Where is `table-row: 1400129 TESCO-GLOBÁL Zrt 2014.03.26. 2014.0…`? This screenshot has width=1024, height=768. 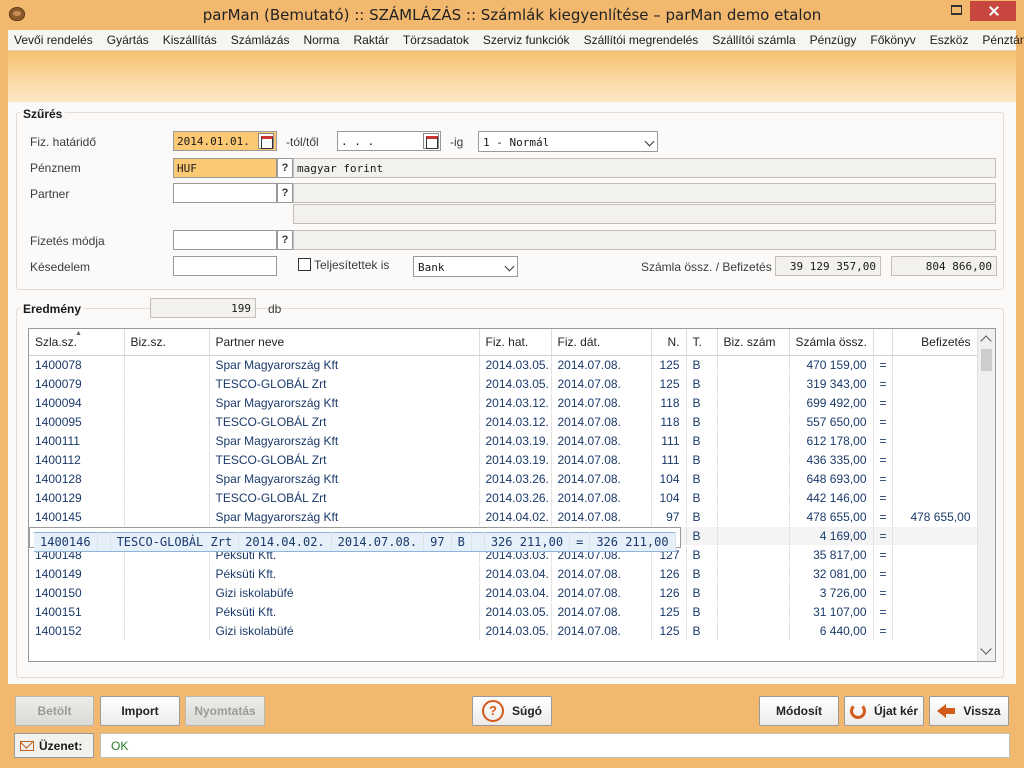 table-row: 1400129 TESCO-GLOBÁL Zrt 2014.03.26. 2014.0… is located at coordinates (503, 498).